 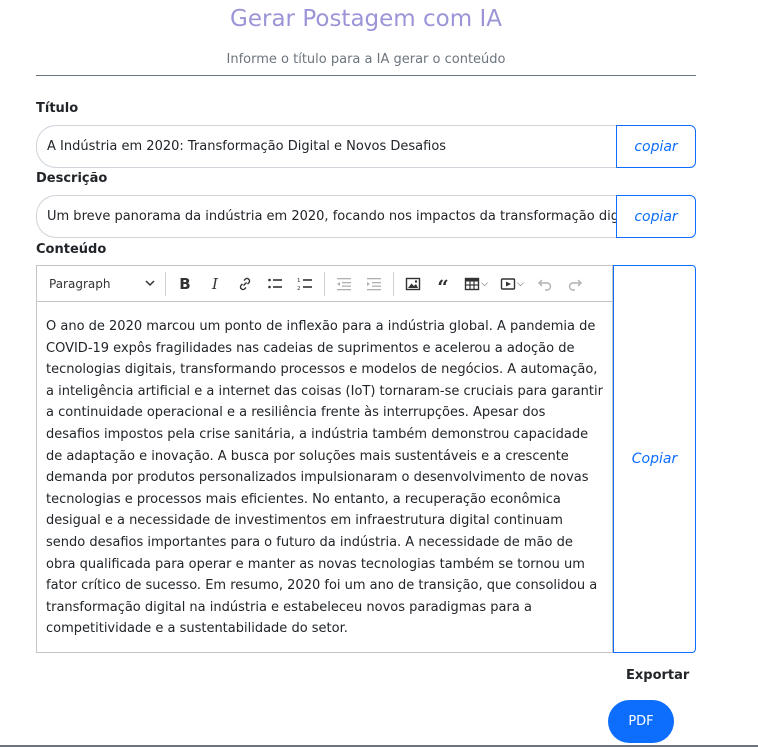 I want to click on bold-icon: B, so click(x=185, y=284).